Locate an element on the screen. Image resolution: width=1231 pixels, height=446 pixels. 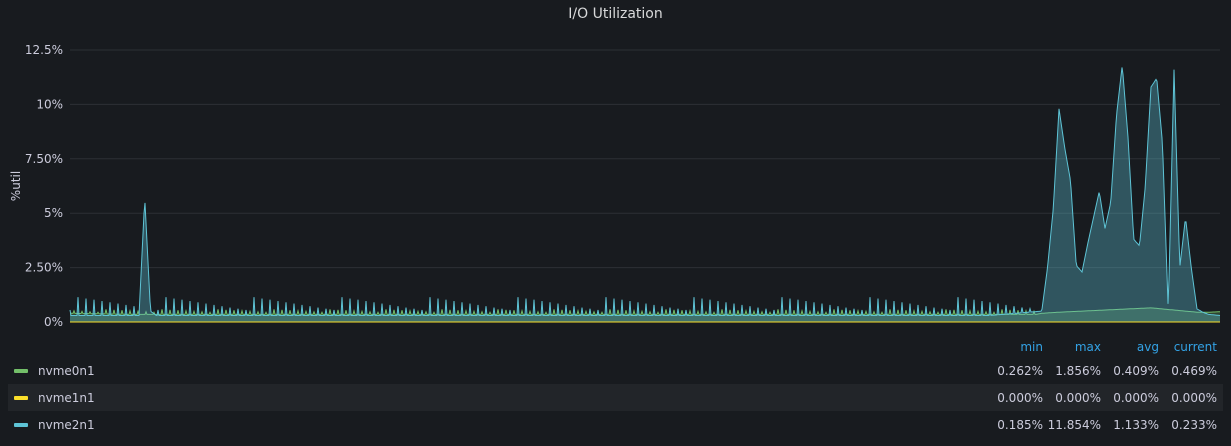
legend-avg: 0.000% is located at coordinates (1136, 397).